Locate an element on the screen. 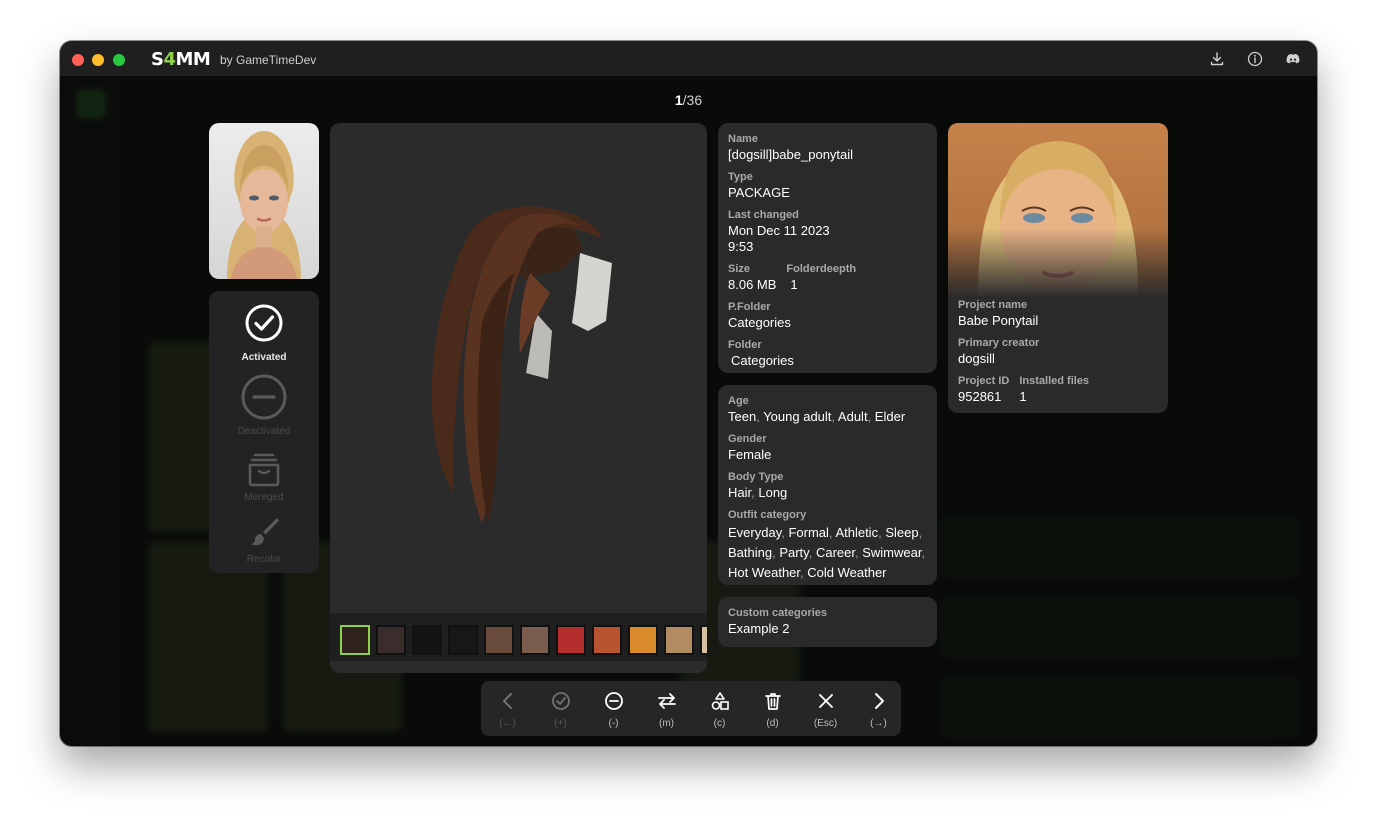  merged-button: Mereged is located at coordinates (264, 477).